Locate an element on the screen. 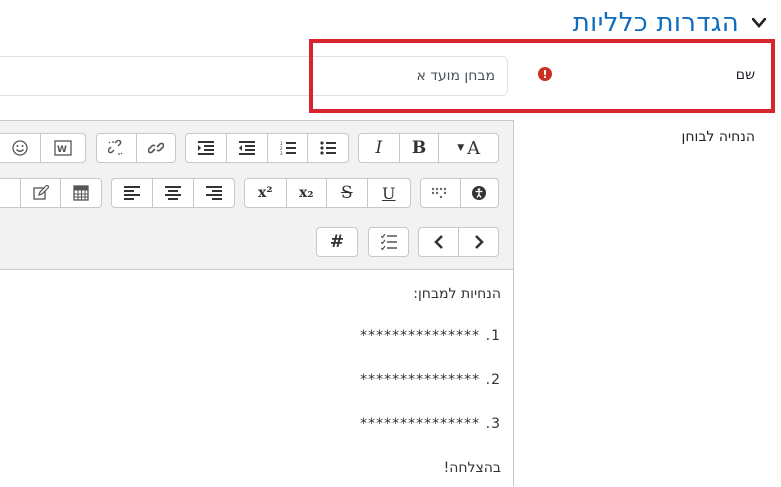 The width and height of the screenshot is (781, 487). superscript-button: x² is located at coordinates (265, 193).